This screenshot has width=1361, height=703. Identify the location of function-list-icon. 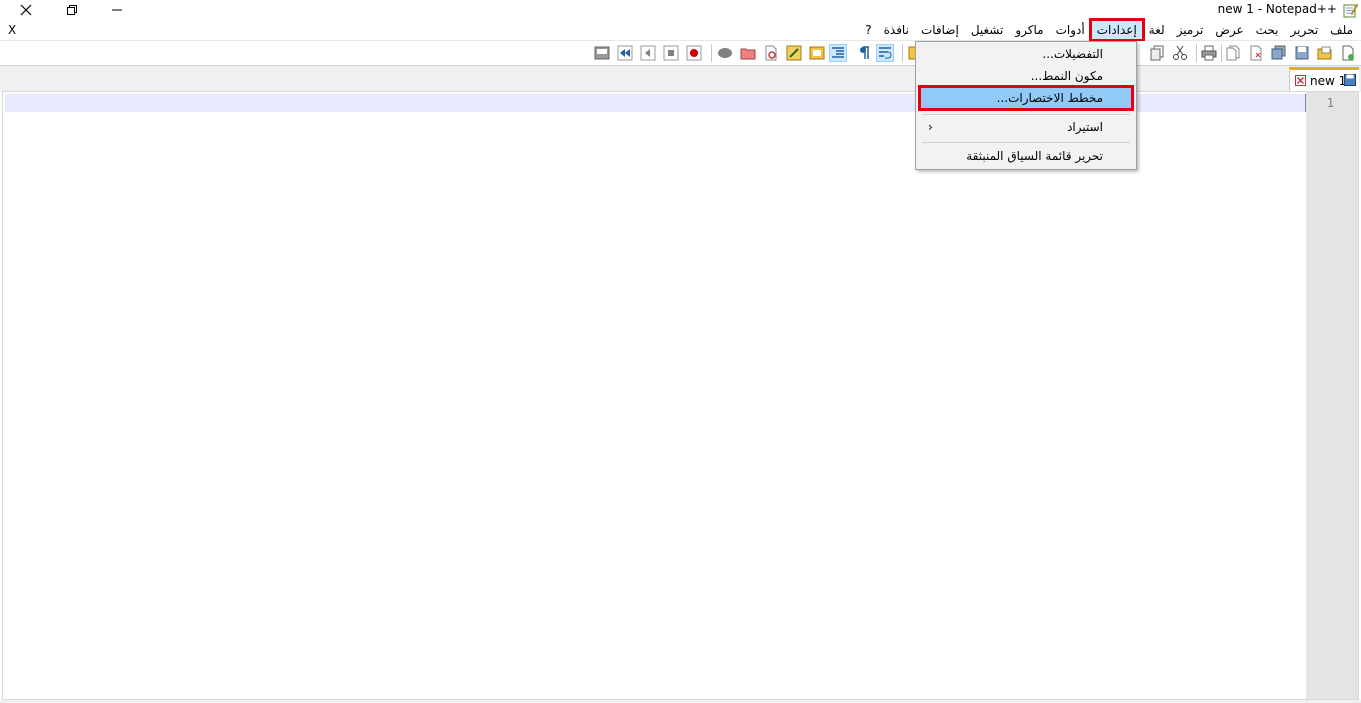
(794, 53).